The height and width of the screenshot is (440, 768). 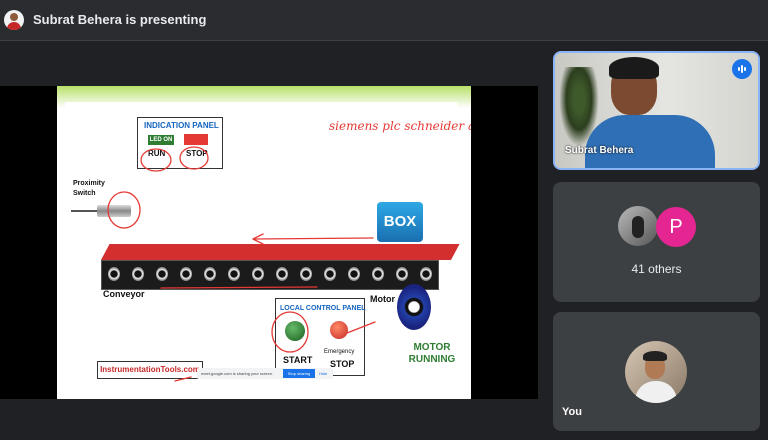 I want to click on conveyor-label: Conveyor, so click(x=124, y=294).